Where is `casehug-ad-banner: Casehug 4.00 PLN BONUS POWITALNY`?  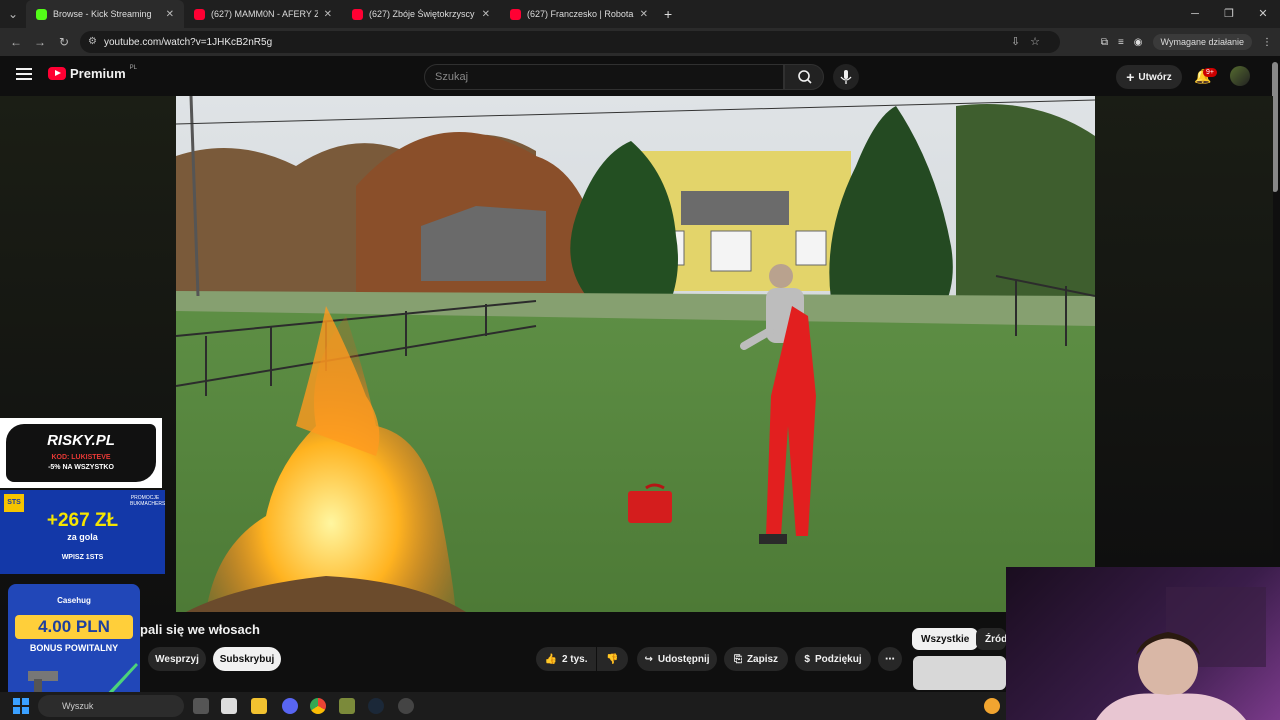 casehug-ad-banner: Casehug 4.00 PLN BONUS POWITALNY is located at coordinates (74, 644).